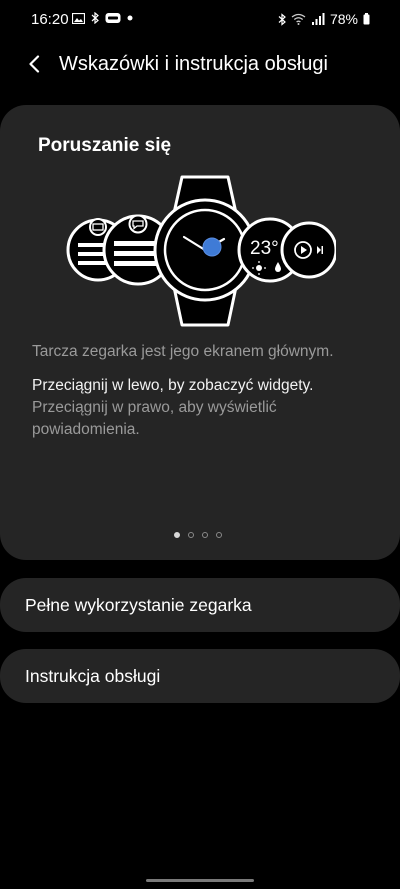 This screenshot has width=400, height=889. Describe the element at coordinates (343, 19) in the screenshot. I see `battery-percent: 78%` at that location.